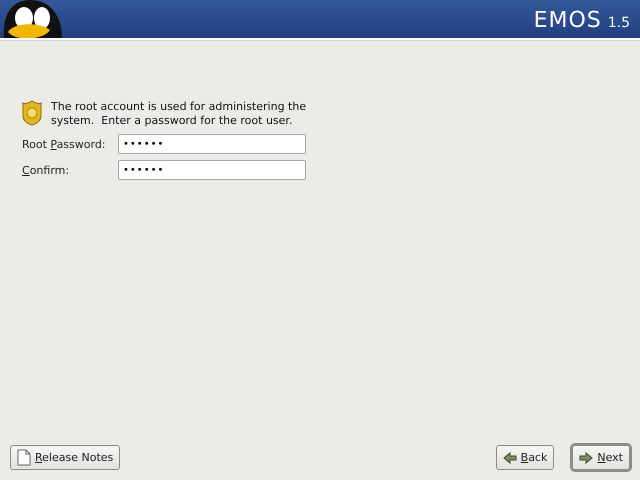  What do you see at coordinates (46, 170) in the screenshot?
I see `field-label: Confirm:` at bounding box center [46, 170].